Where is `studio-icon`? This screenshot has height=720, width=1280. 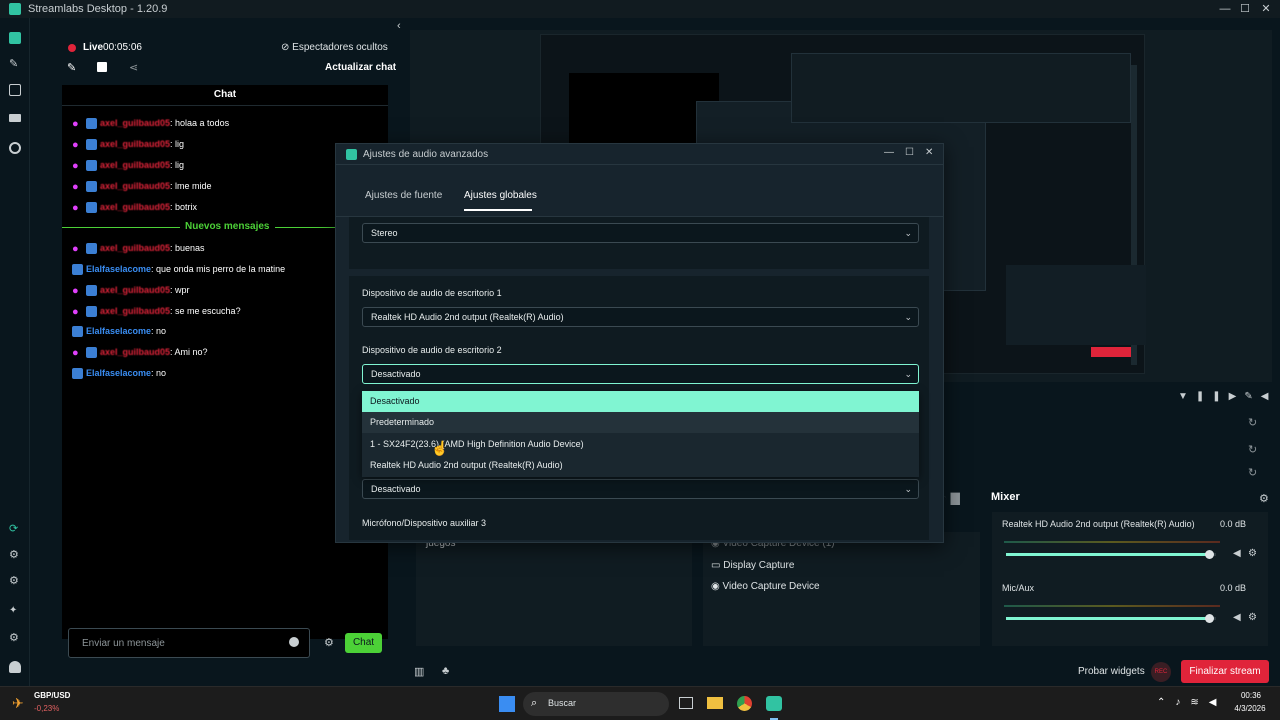
studio-icon is located at coordinates (15, 118).